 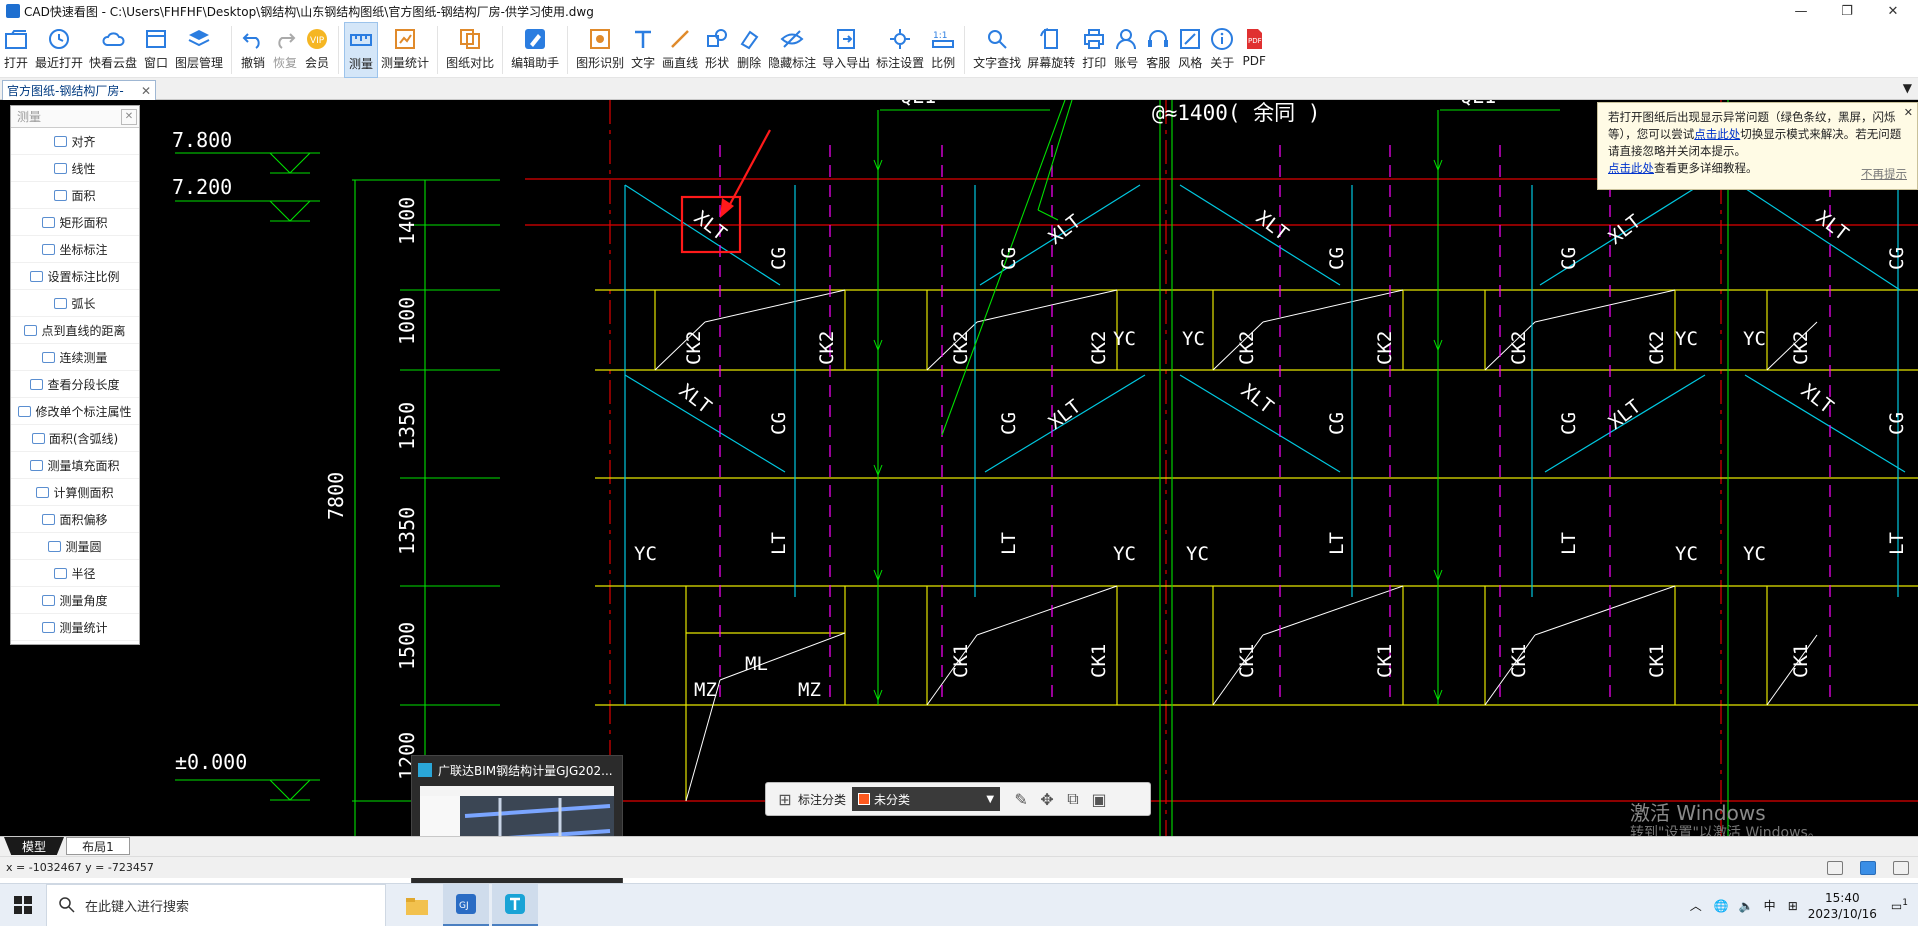 What do you see at coordinates (1047, 799) in the screenshot?
I see `move-icon: ✥` at bounding box center [1047, 799].